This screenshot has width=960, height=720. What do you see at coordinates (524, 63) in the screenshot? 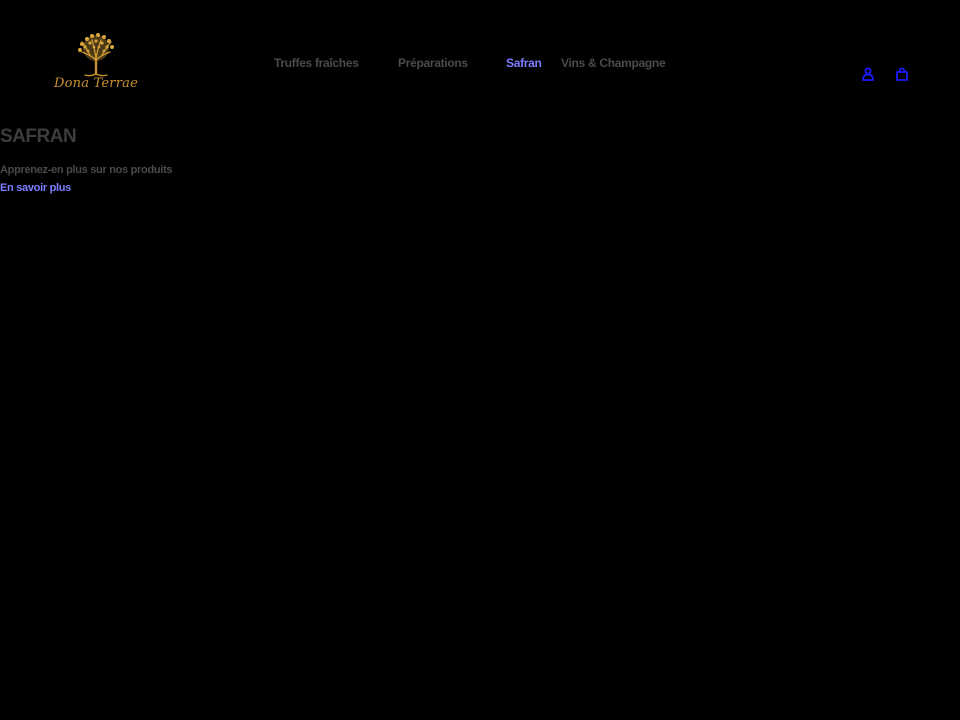
I see `nav-item-safran: Safran` at bounding box center [524, 63].